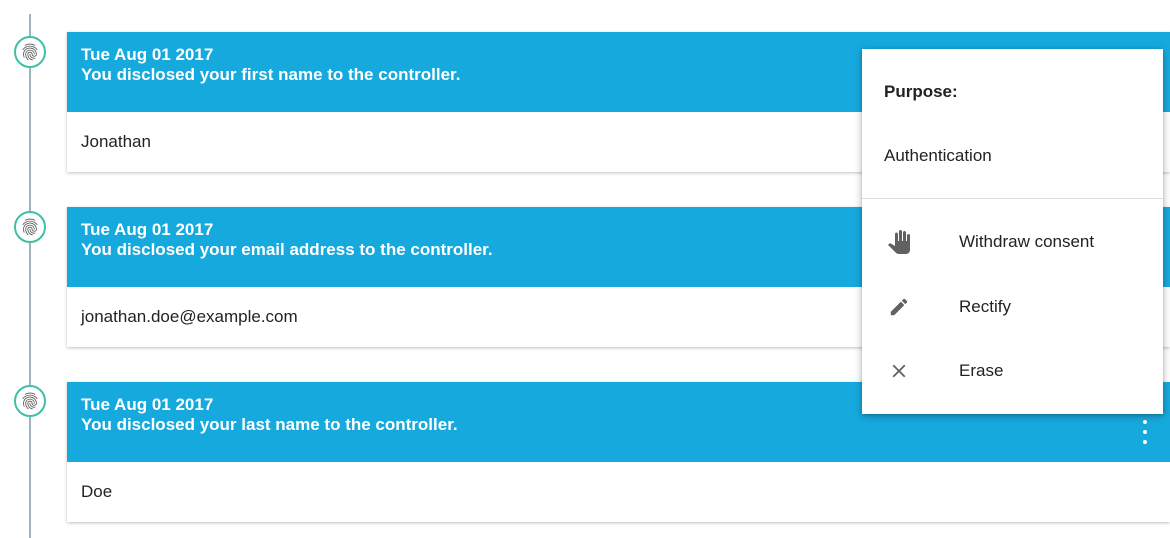 The width and height of the screenshot is (1170, 538). What do you see at coordinates (1027, 241) in the screenshot?
I see `withdraw-consent-label: Withdraw consent` at bounding box center [1027, 241].